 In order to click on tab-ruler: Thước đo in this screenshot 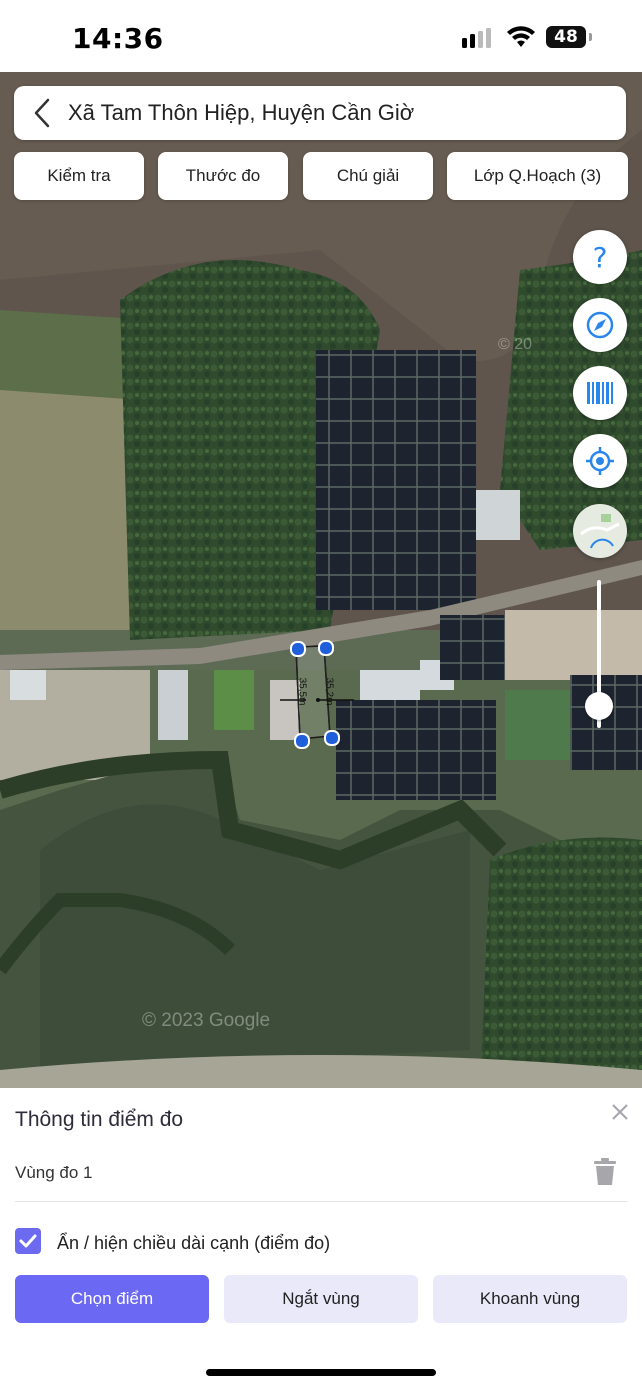, I will do `click(223, 176)`.